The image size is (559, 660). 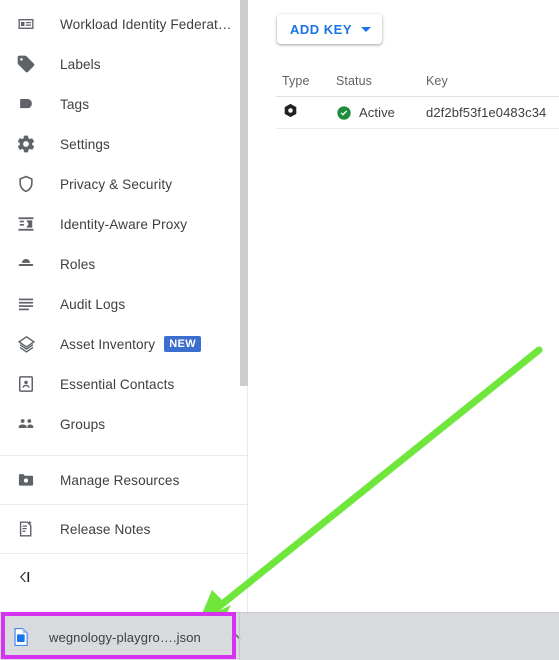 What do you see at coordinates (417, 81) in the screenshot?
I see `table-header-row: Type Status Key` at bounding box center [417, 81].